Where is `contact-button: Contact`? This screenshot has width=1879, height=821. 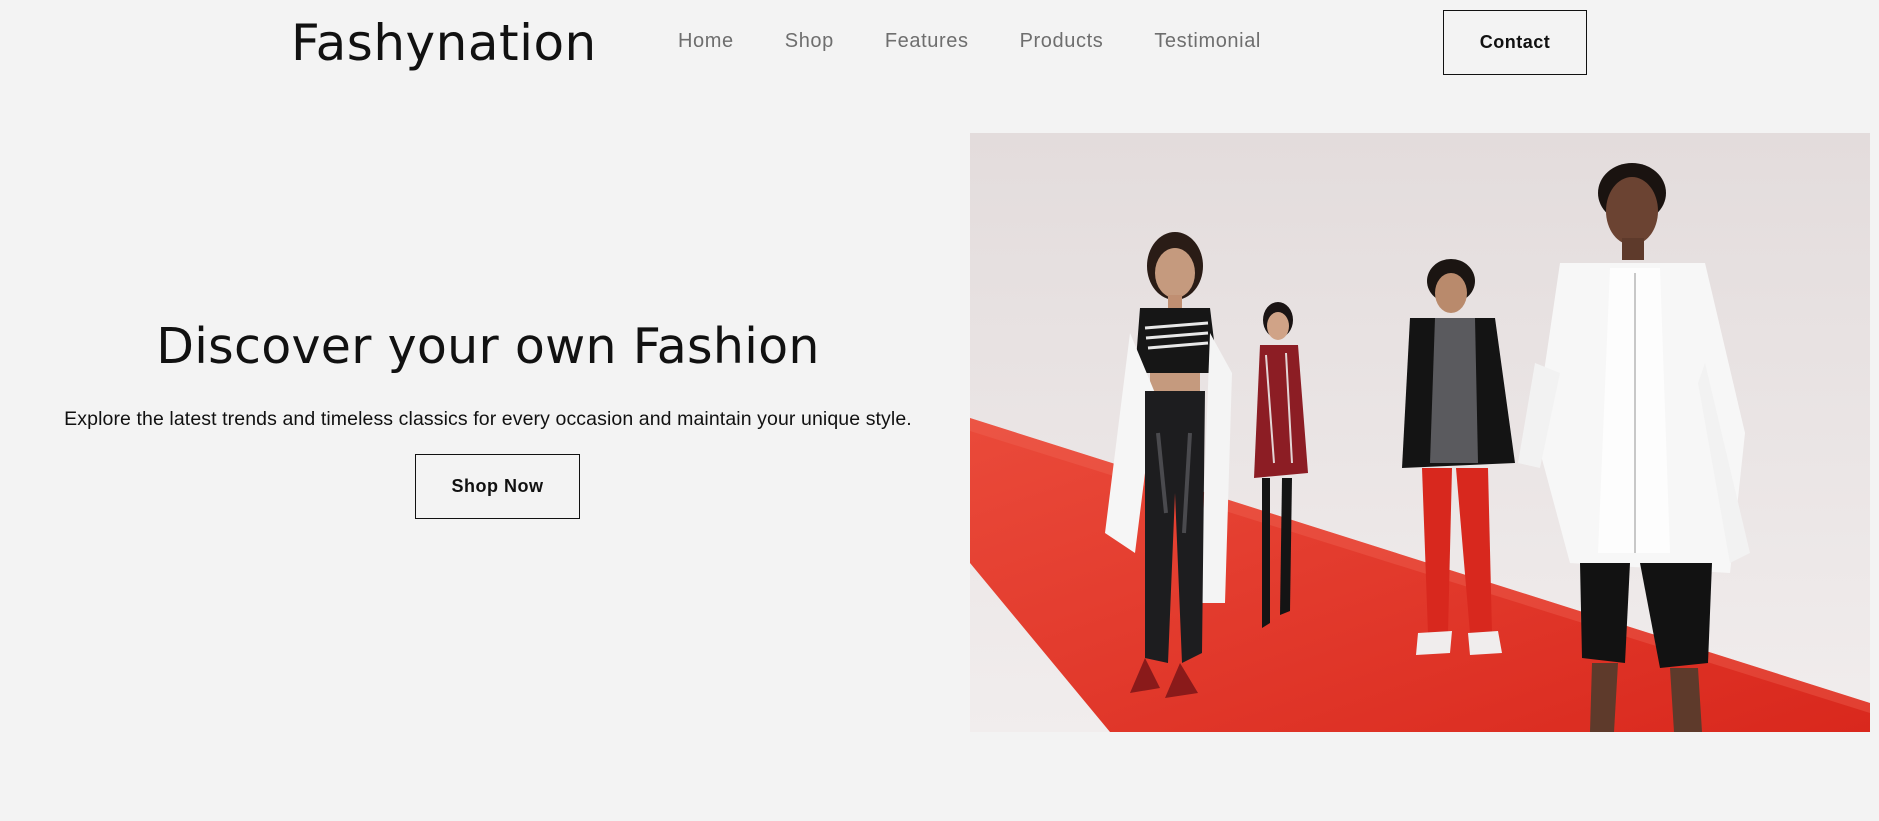
contact-button: Contact is located at coordinates (1515, 42).